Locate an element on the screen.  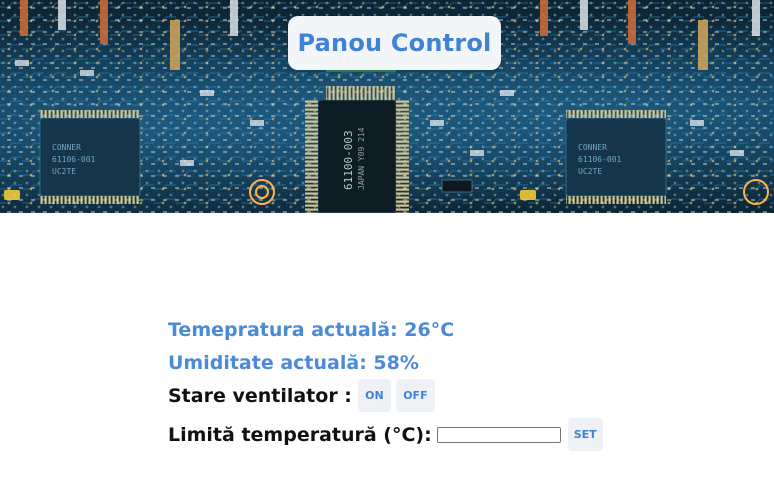
svg-text: 61100-003 is located at coordinates (348, 160).